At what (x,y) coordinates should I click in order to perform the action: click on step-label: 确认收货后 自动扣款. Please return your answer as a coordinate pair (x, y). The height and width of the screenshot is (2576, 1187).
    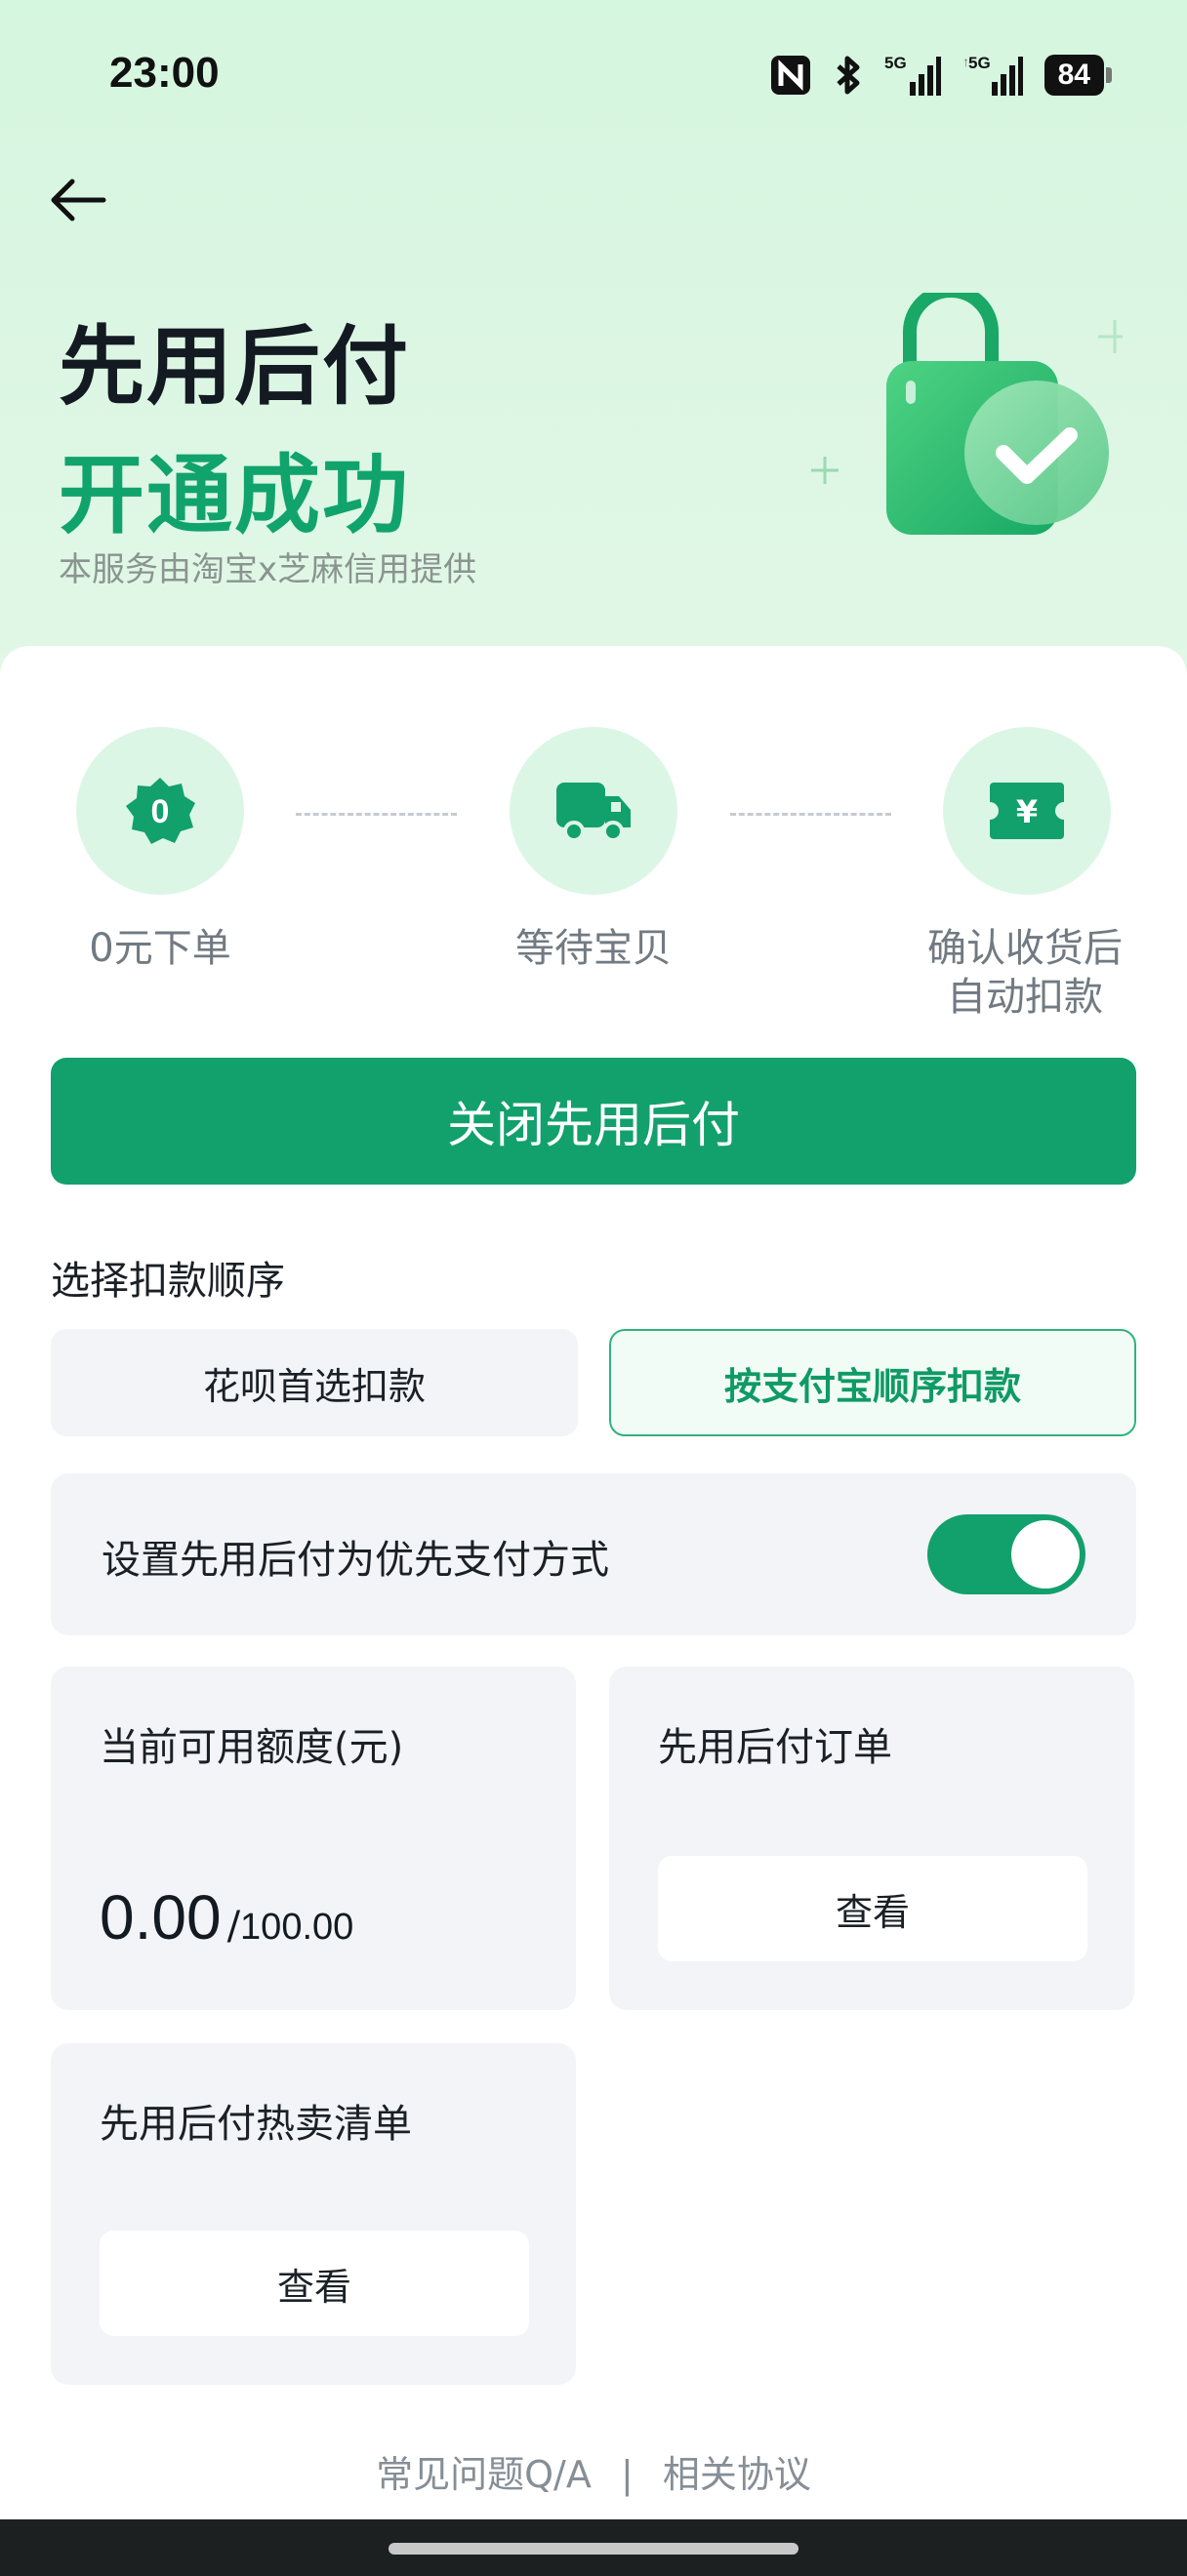
    Looking at the image, I should click on (1025, 973).